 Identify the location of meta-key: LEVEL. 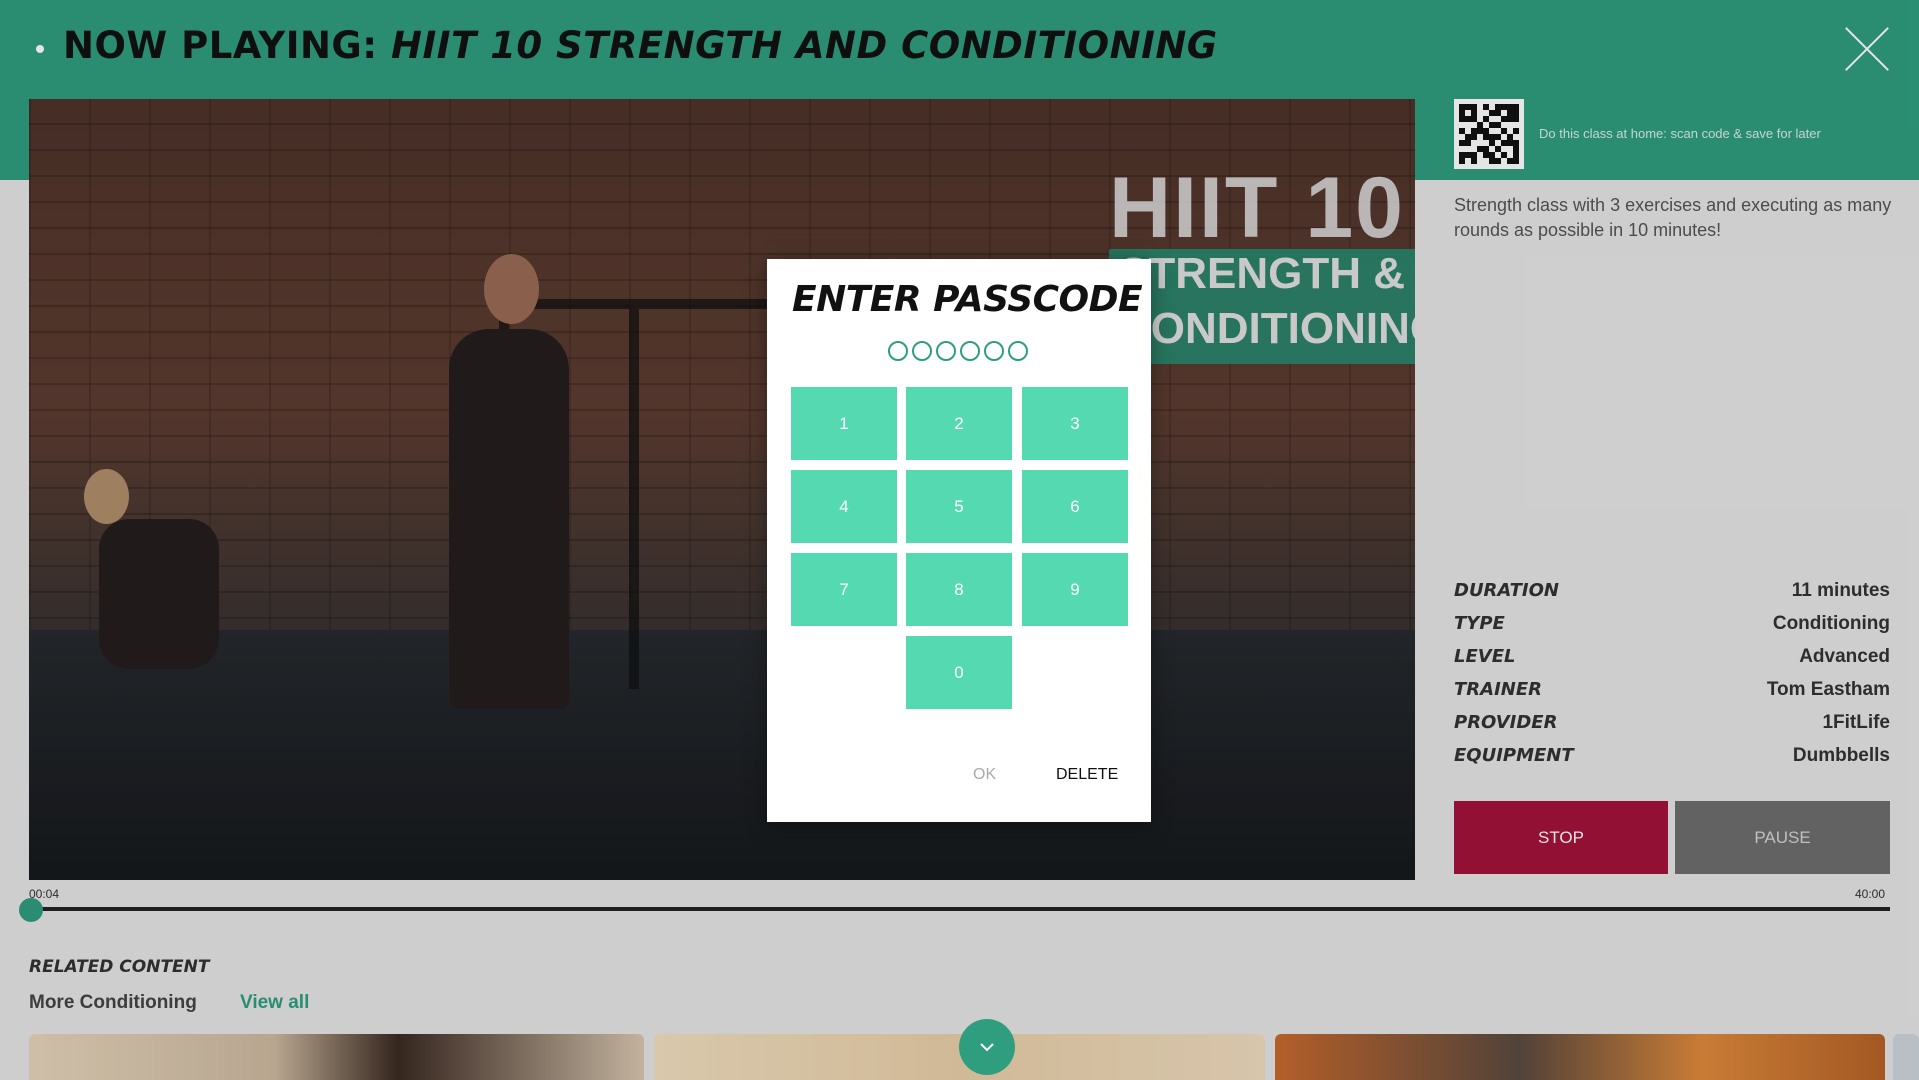
(1485, 656).